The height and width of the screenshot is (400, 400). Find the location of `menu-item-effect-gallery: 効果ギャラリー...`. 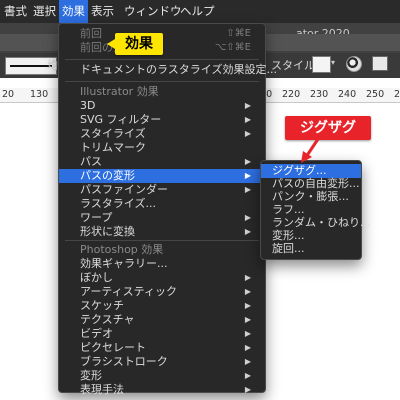

menu-item-effect-gallery: 効果ギャラリー... is located at coordinates (162, 264).